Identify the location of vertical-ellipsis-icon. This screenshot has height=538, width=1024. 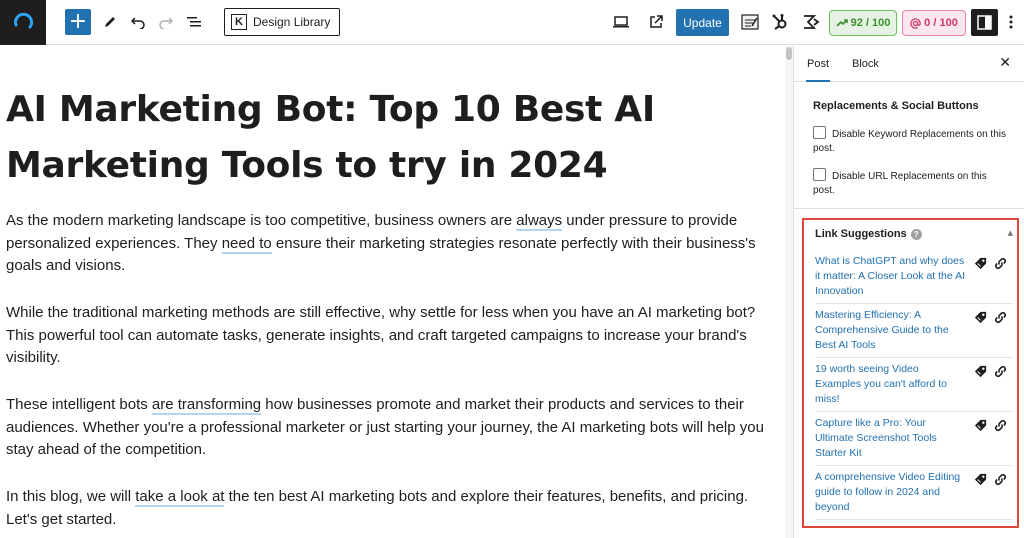
(1011, 22).